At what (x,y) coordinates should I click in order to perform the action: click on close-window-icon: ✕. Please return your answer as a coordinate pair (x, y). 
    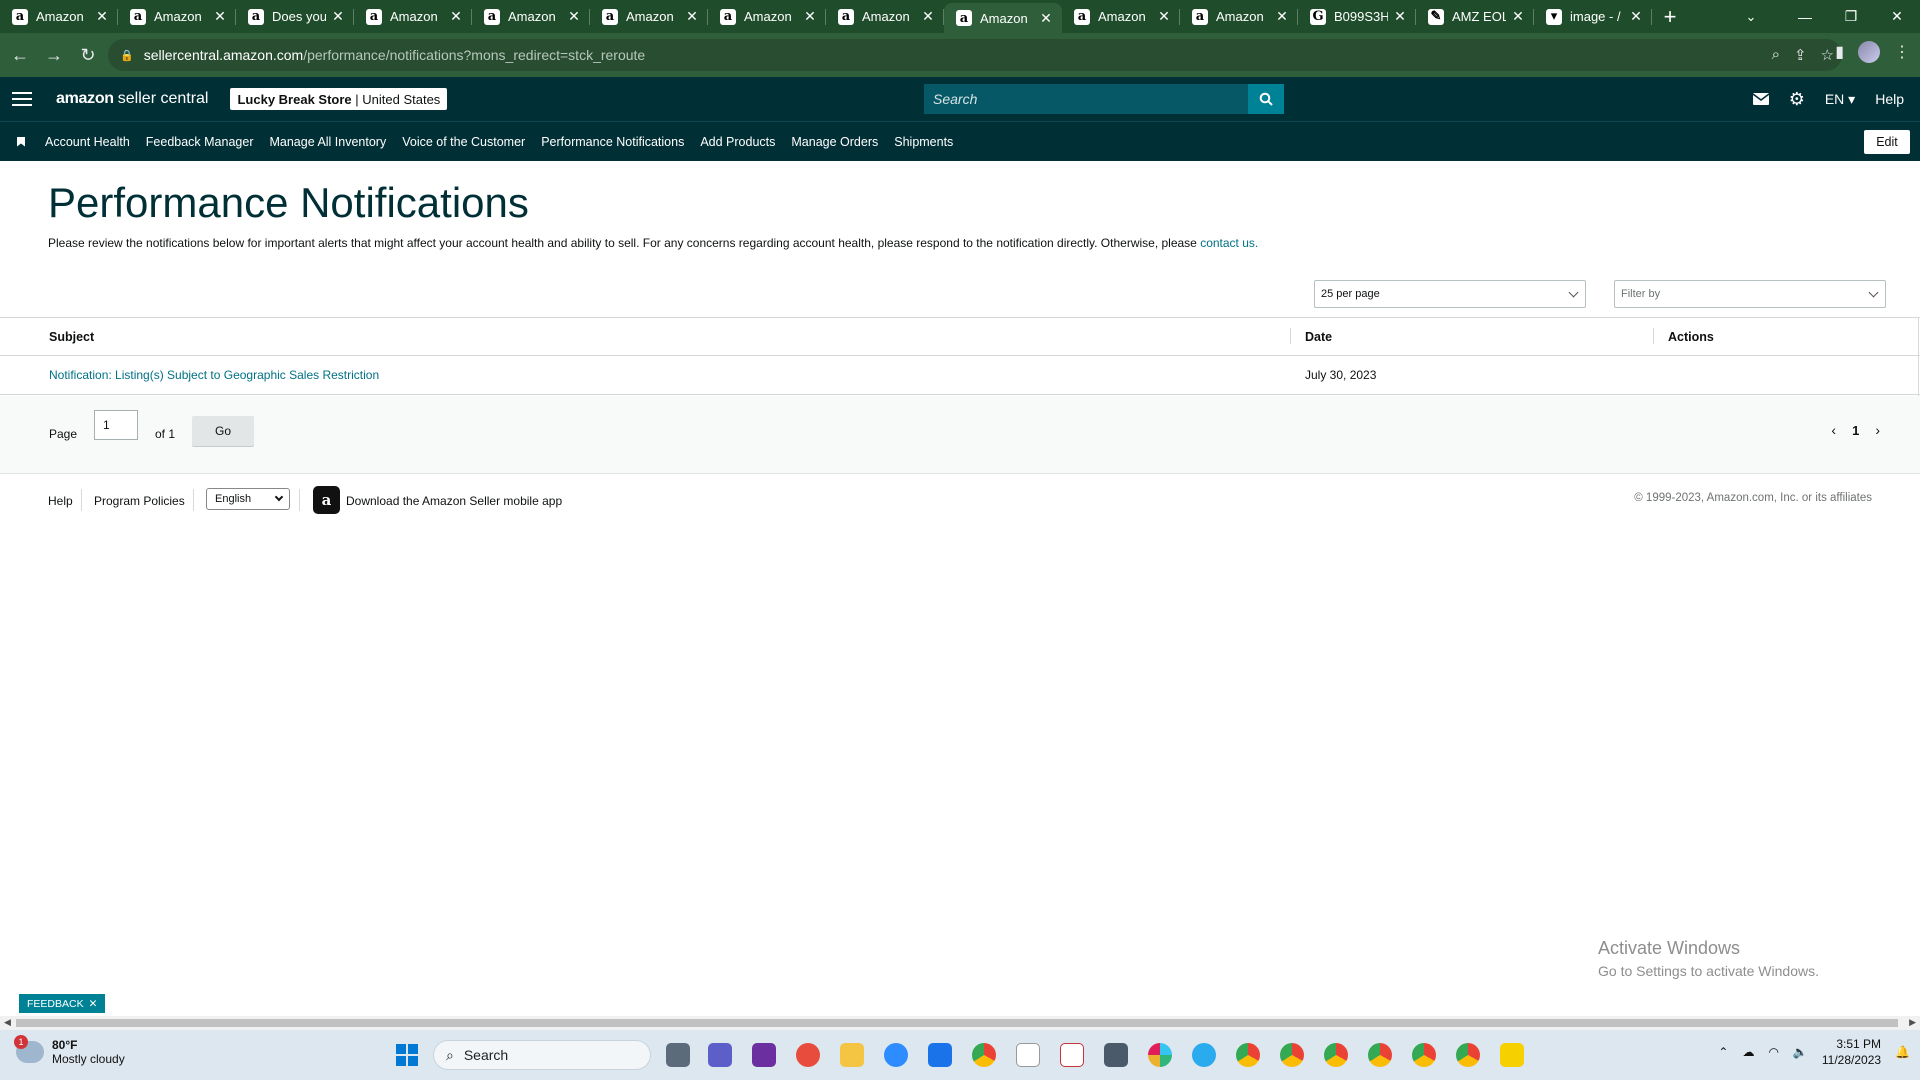
    Looking at the image, I should click on (1897, 16).